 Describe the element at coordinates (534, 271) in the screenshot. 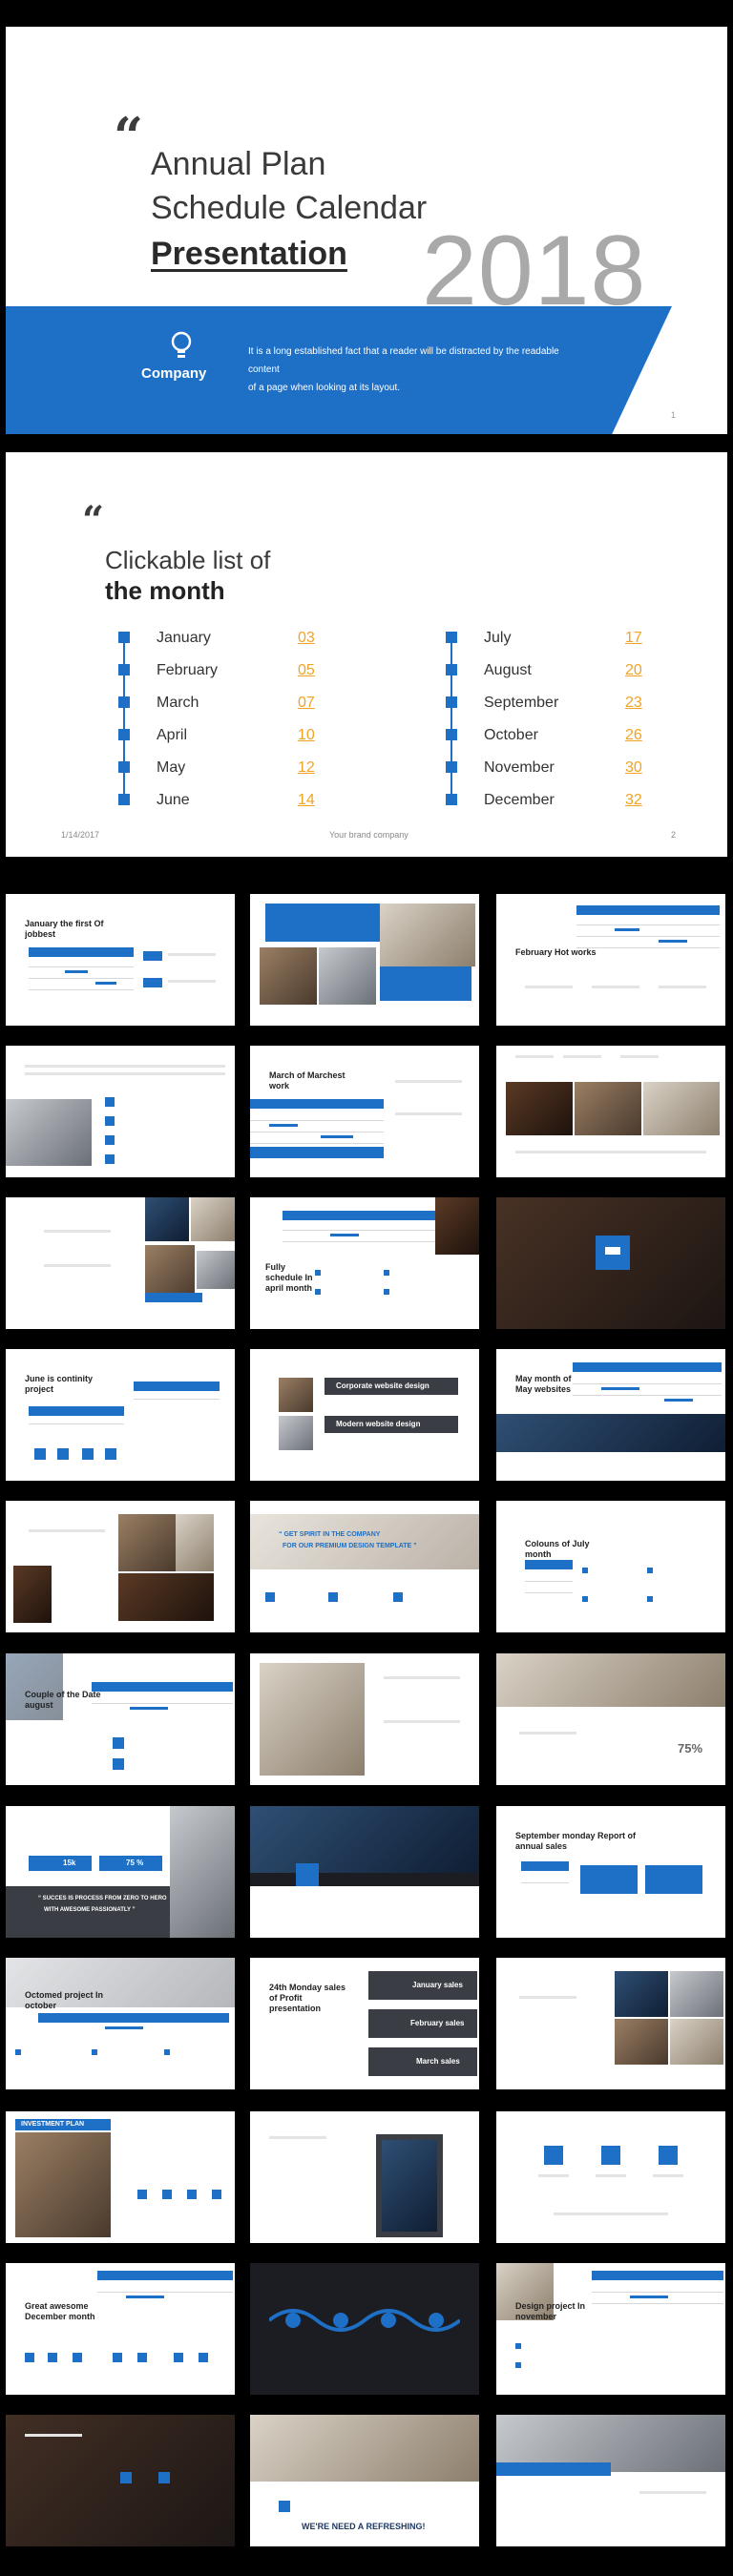

I see `year-label: 2018` at that location.